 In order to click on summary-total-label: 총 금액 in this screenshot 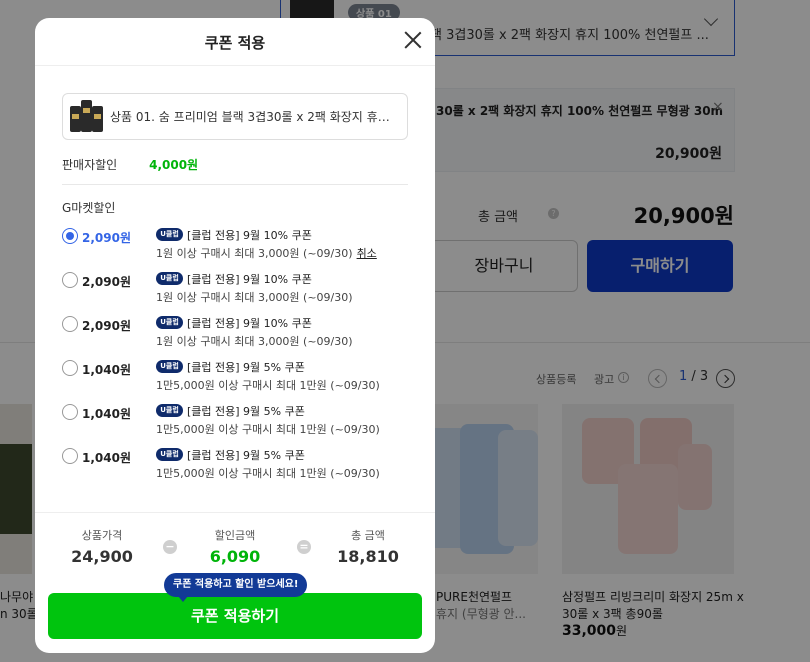, I will do `click(368, 535)`.